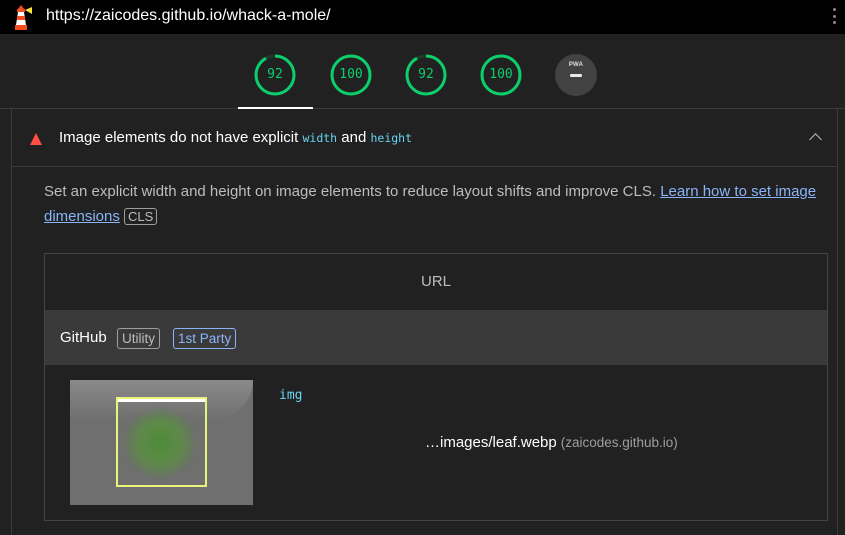 Image resolution: width=845 pixels, height=535 pixels. What do you see at coordinates (834, 16) in the screenshot?
I see `more-options-icon` at bounding box center [834, 16].